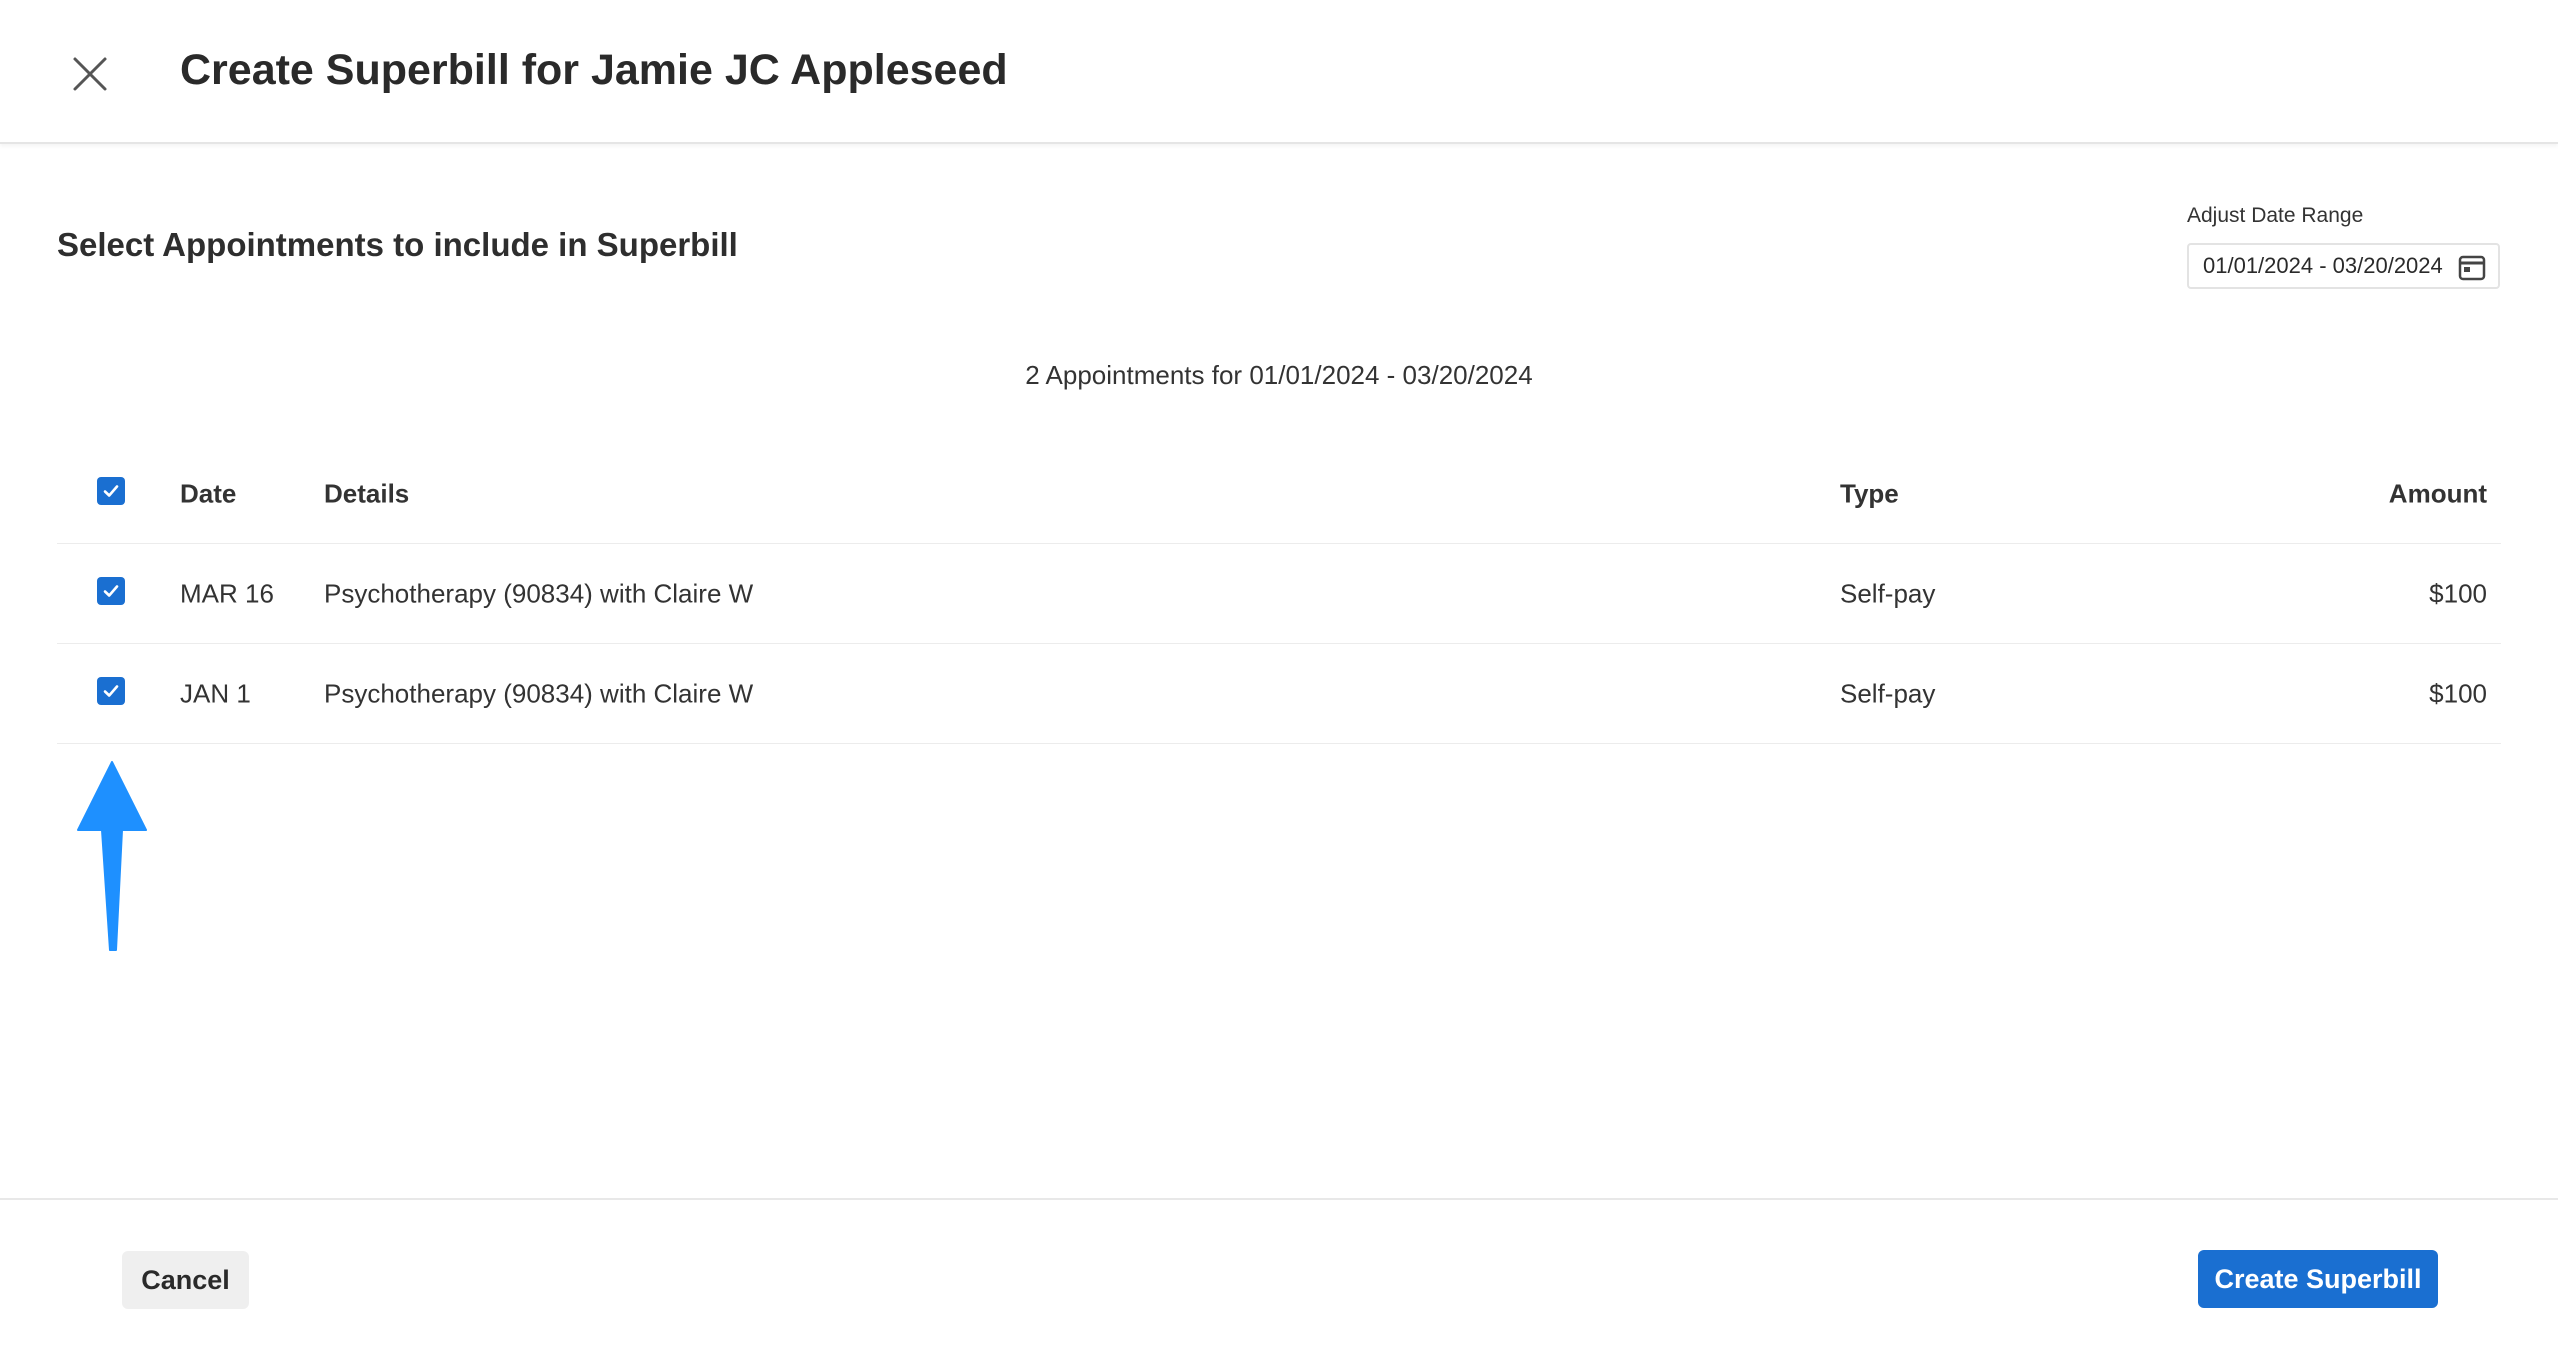 Image resolution: width=2558 pixels, height=1354 pixels. What do you see at coordinates (185, 1280) in the screenshot?
I see `cancel-button: Cancel` at bounding box center [185, 1280].